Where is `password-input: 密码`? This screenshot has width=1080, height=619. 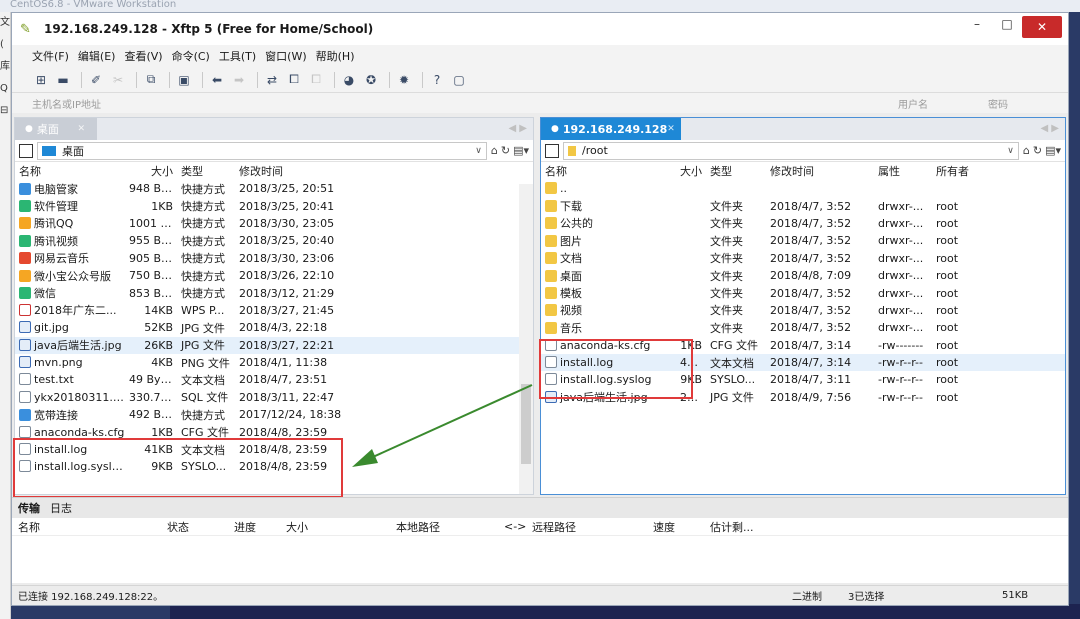
password-input: 密码 is located at coordinates (1028, 103).